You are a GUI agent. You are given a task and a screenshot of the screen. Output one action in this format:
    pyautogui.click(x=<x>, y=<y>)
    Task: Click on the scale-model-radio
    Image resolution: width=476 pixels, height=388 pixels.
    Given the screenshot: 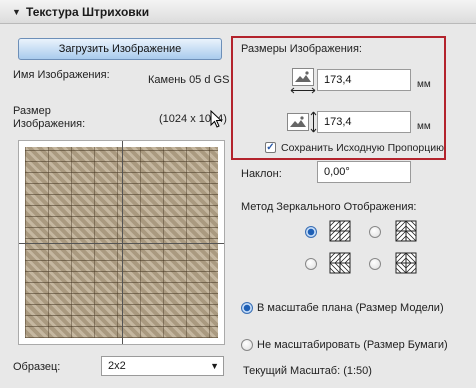 What is the action you would take?
    pyautogui.click(x=247, y=308)
    